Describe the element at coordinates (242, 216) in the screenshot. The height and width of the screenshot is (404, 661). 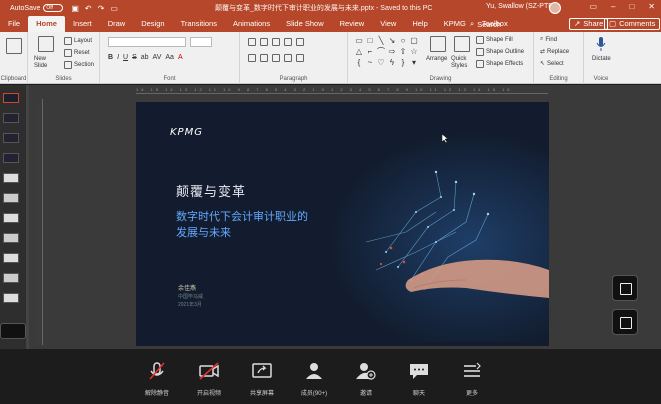
I see `slide-subtitle-line-1: 数字时代下会计审计职业的` at that location.